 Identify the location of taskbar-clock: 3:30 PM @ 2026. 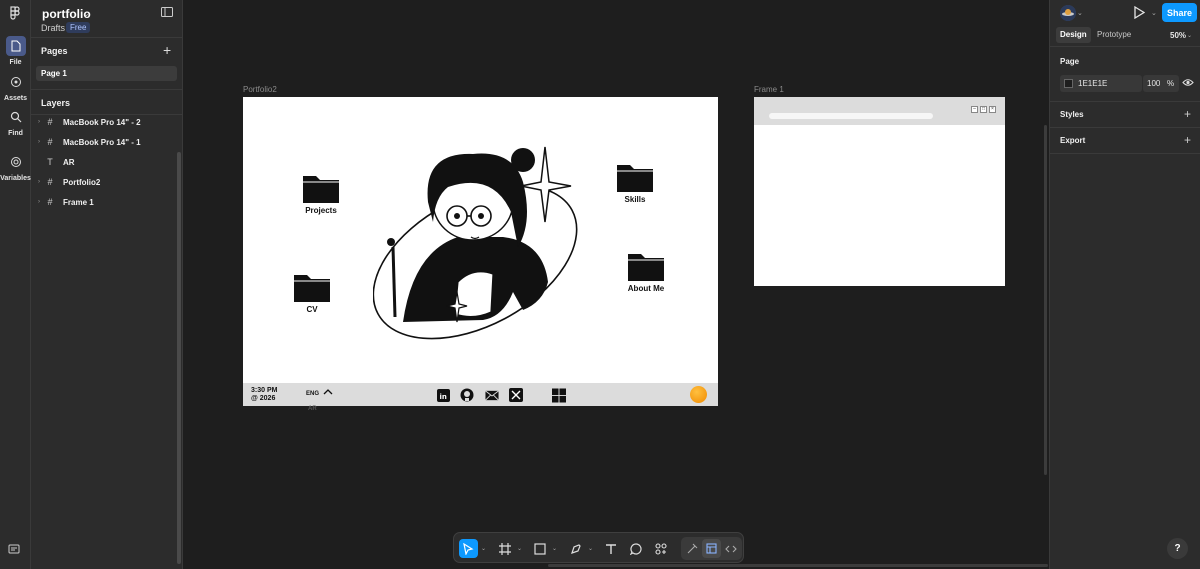
(264, 394).